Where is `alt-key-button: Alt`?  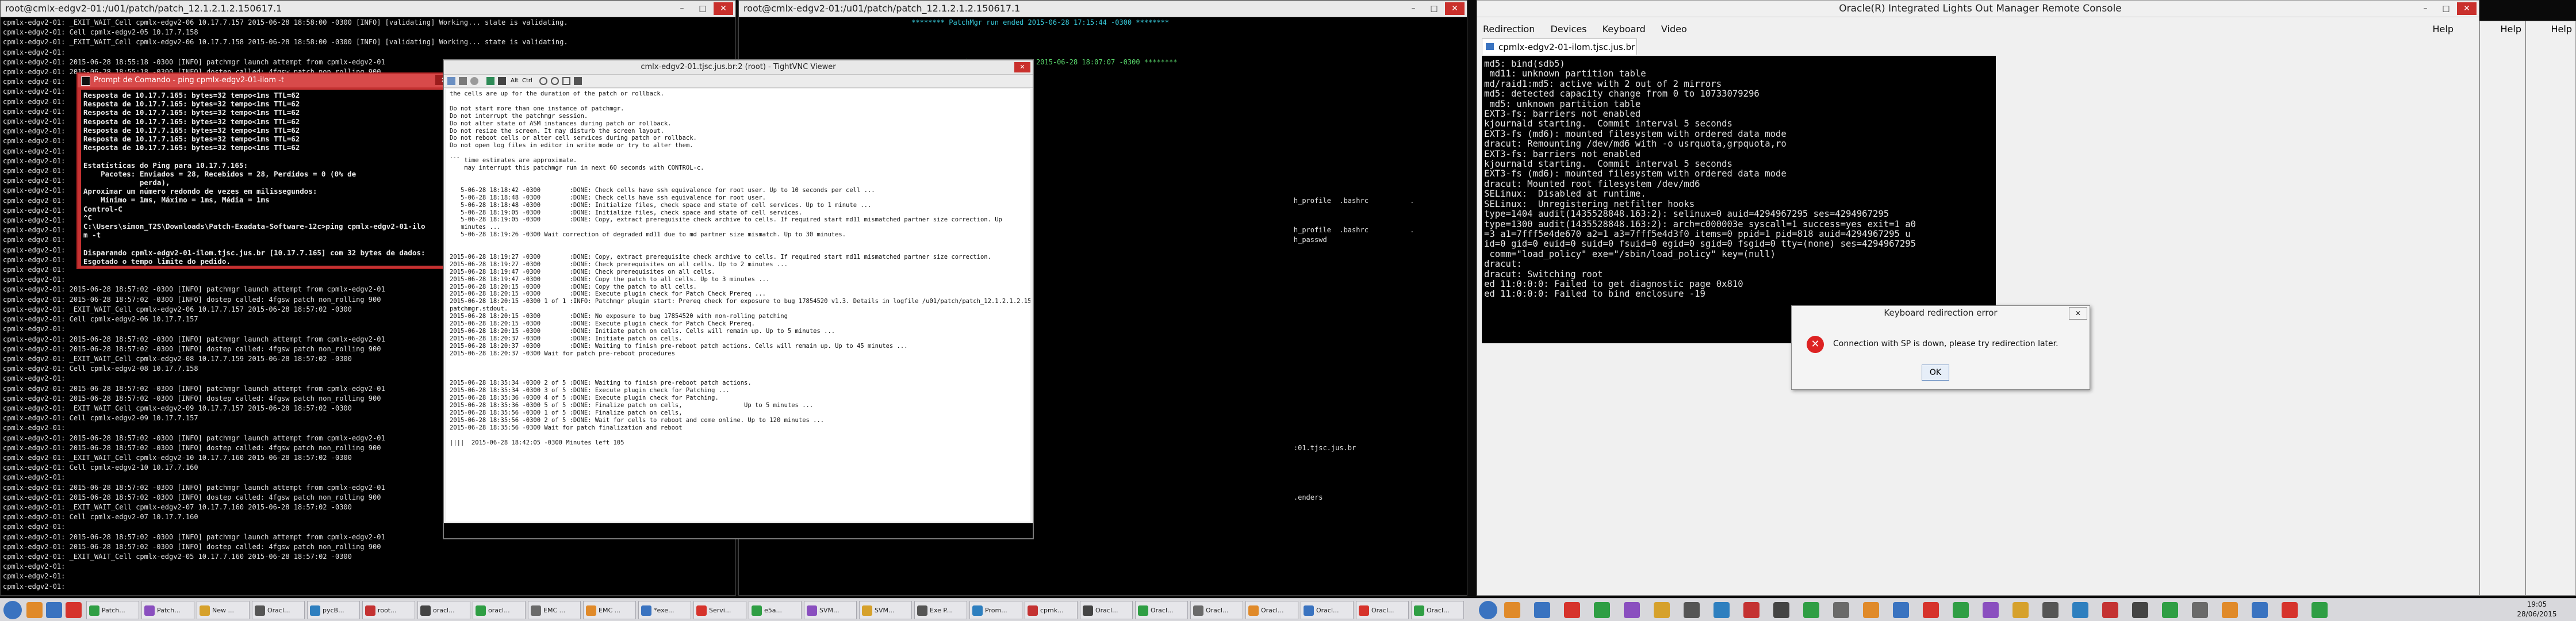 alt-key-button: Alt is located at coordinates (515, 81).